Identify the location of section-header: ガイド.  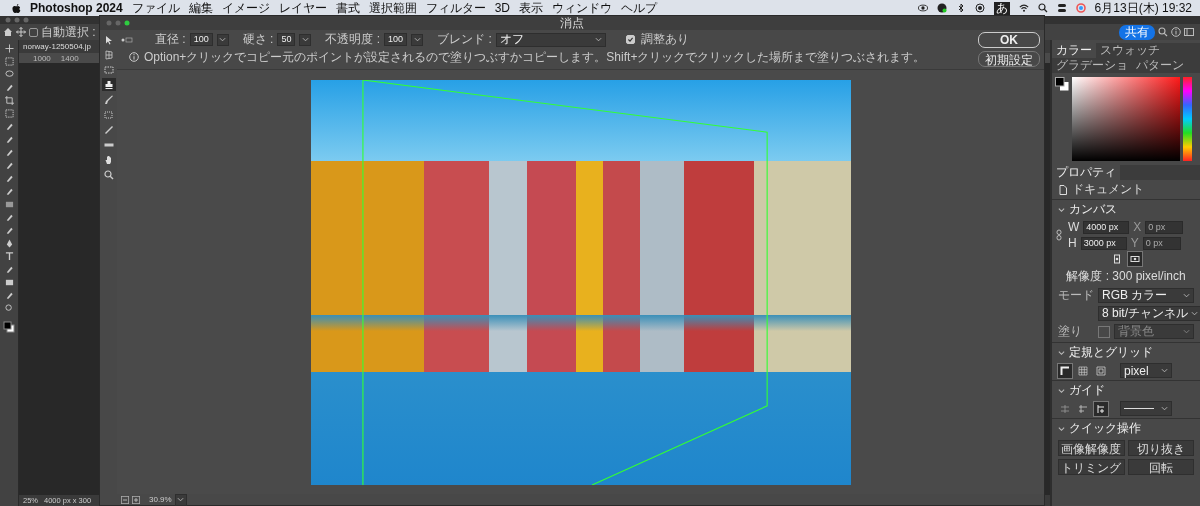
(1126, 390).